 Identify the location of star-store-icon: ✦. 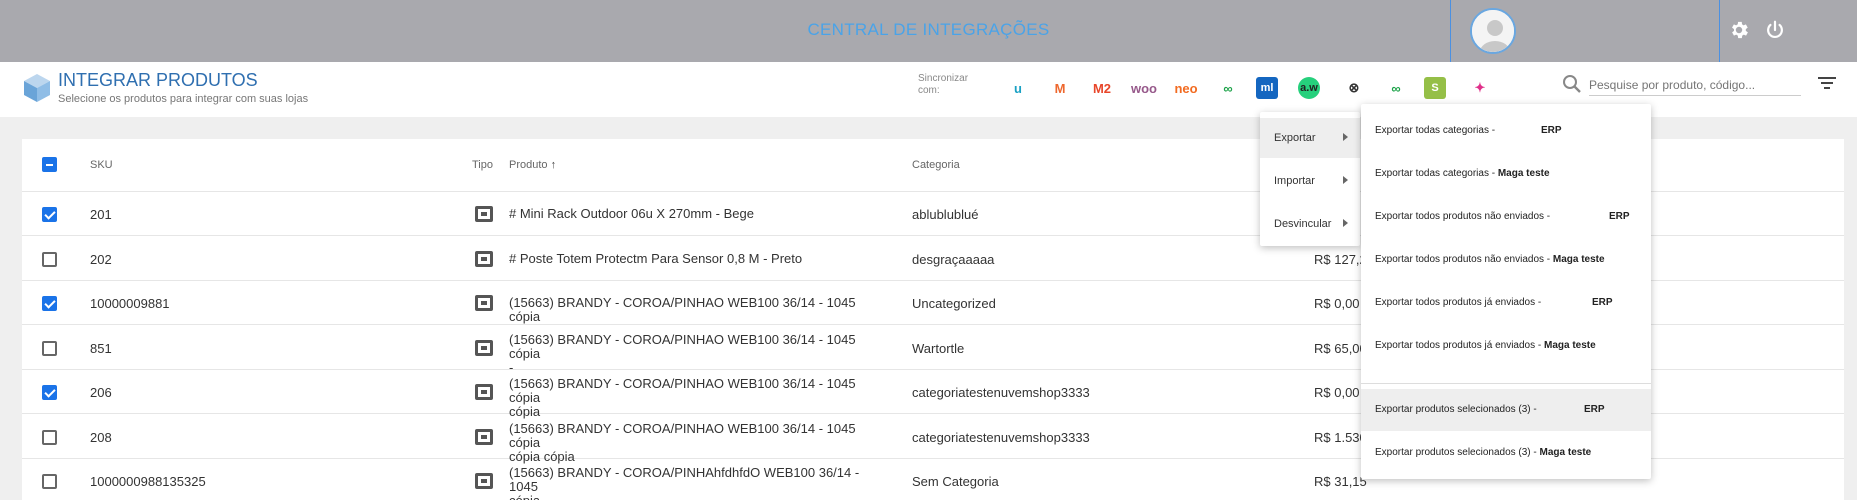
(1480, 88).